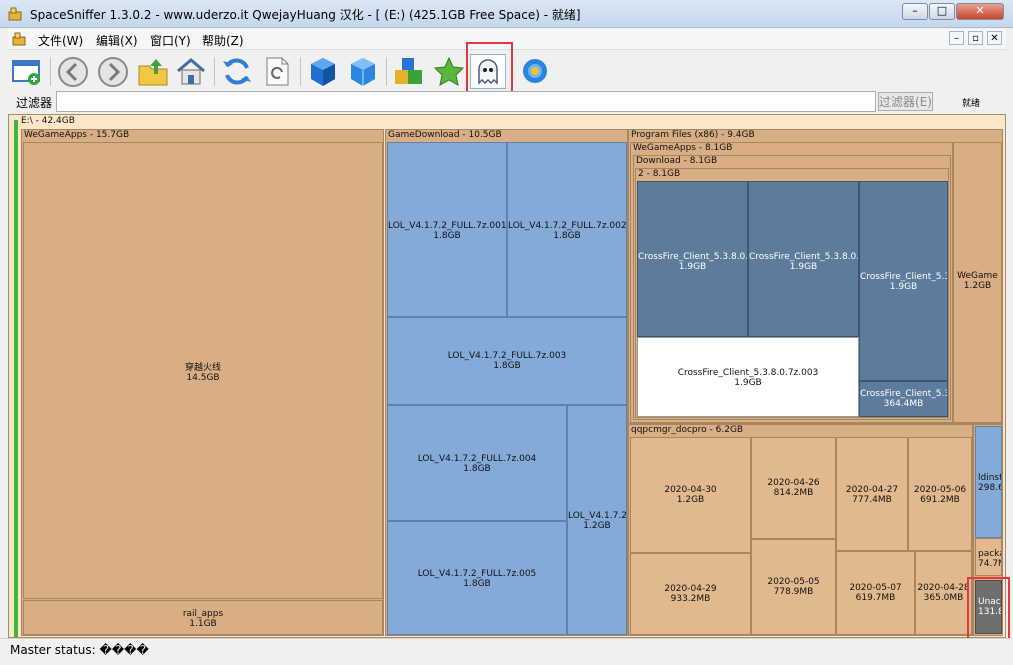 The width and height of the screenshot is (1013, 665). Describe the element at coordinates (975, 38) in the screenshot. I see `mdi-restore-button: ▫` at that location.